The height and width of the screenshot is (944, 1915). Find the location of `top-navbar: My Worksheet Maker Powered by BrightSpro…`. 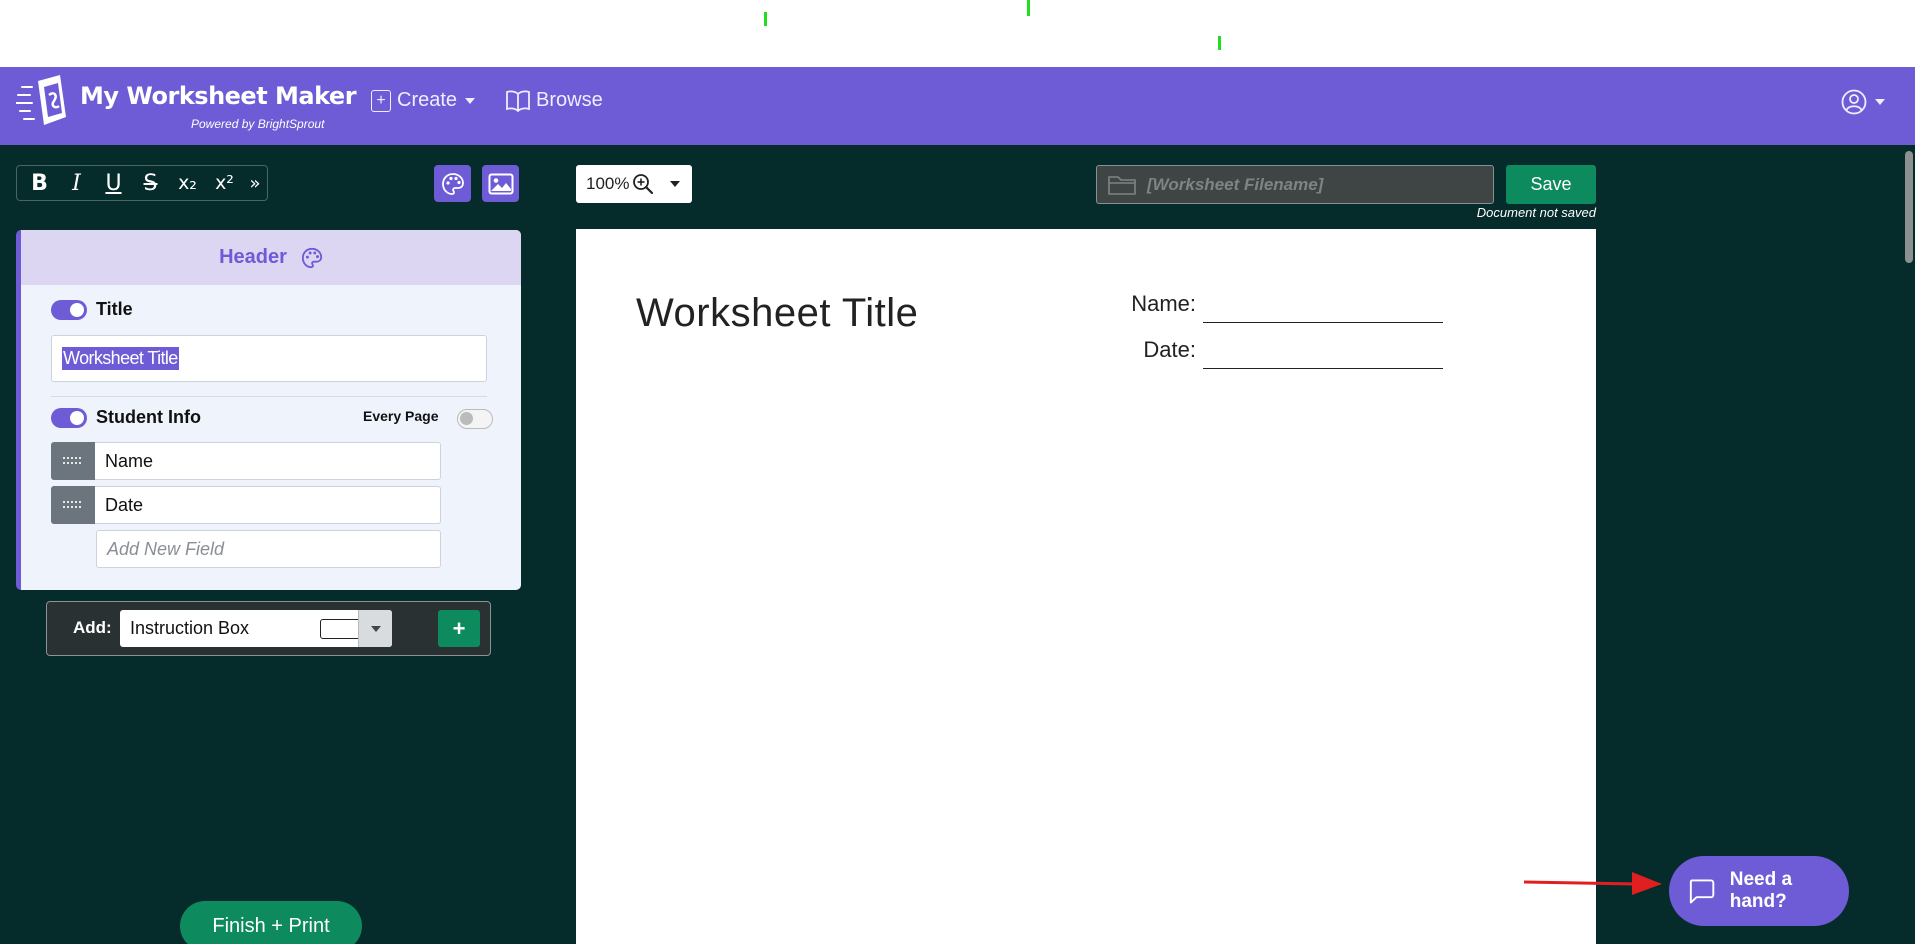

top-navbar: My Worksheet Maker Powered by BrightSpro… is located at coordinates (957, 106).